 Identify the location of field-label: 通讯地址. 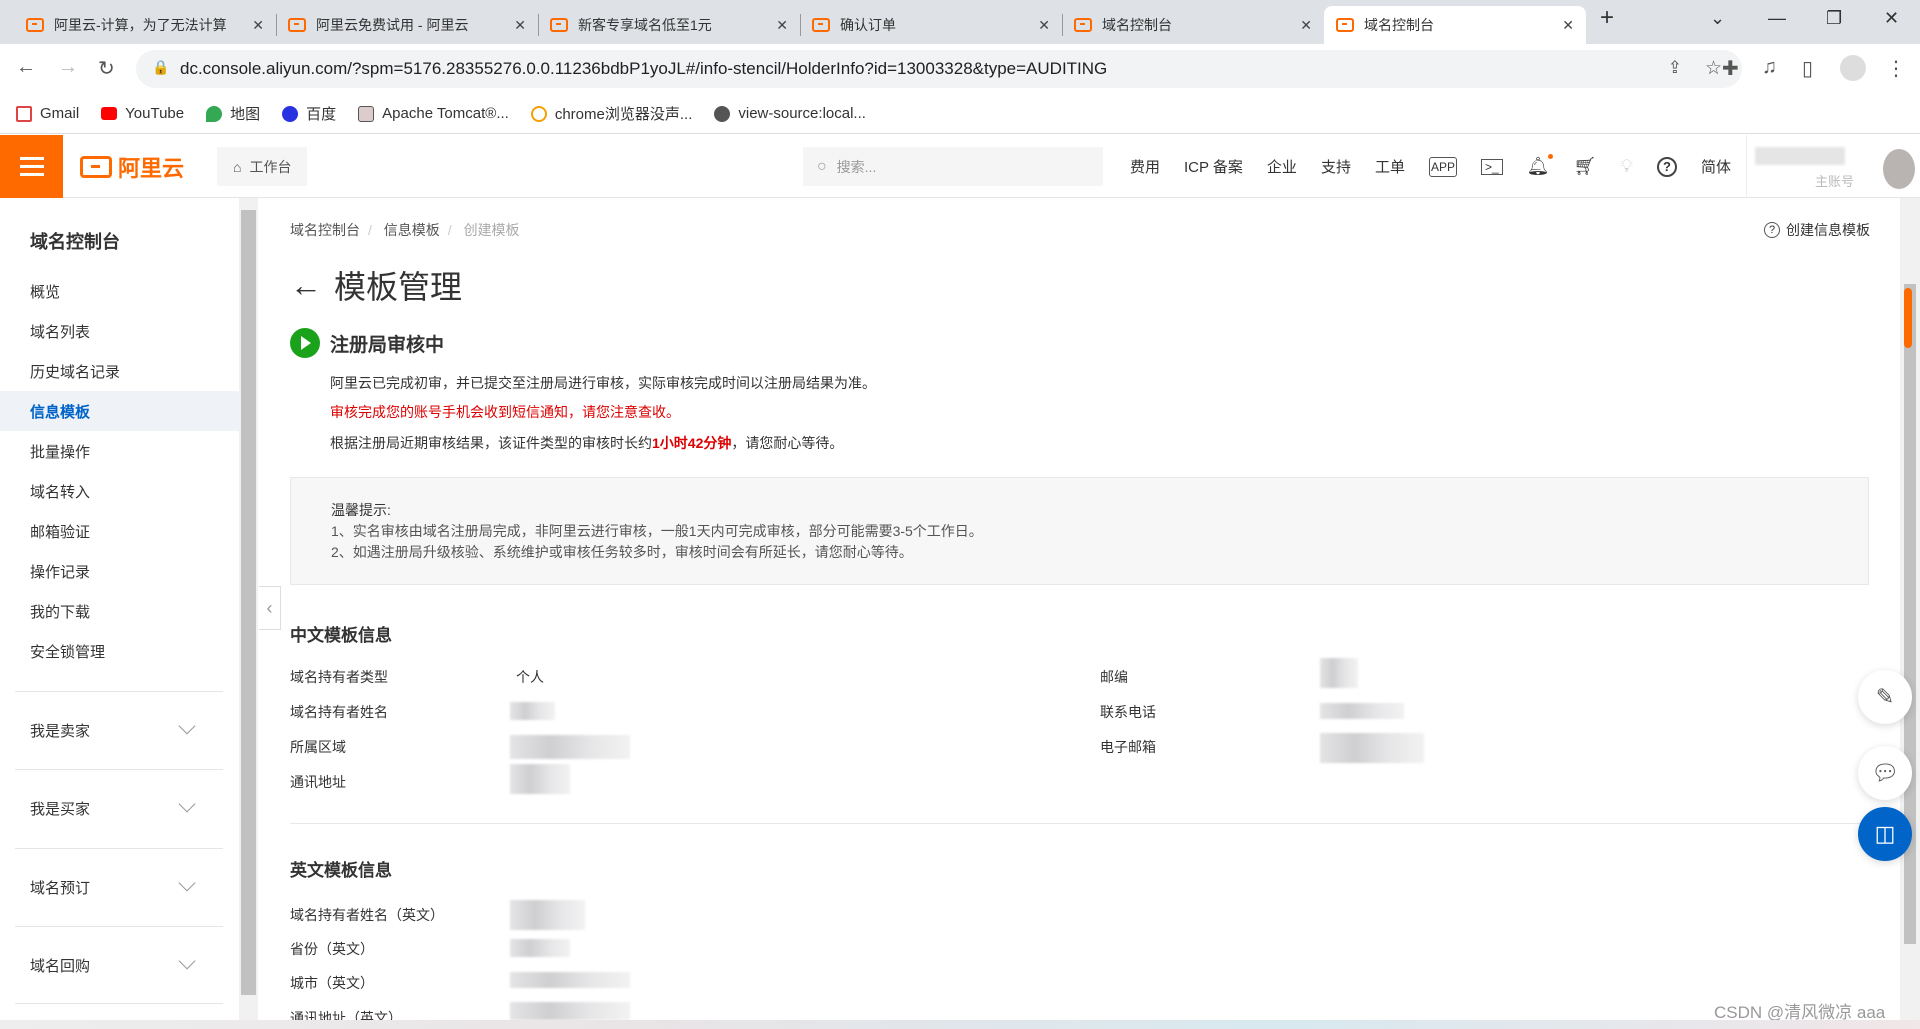
(318, 782).